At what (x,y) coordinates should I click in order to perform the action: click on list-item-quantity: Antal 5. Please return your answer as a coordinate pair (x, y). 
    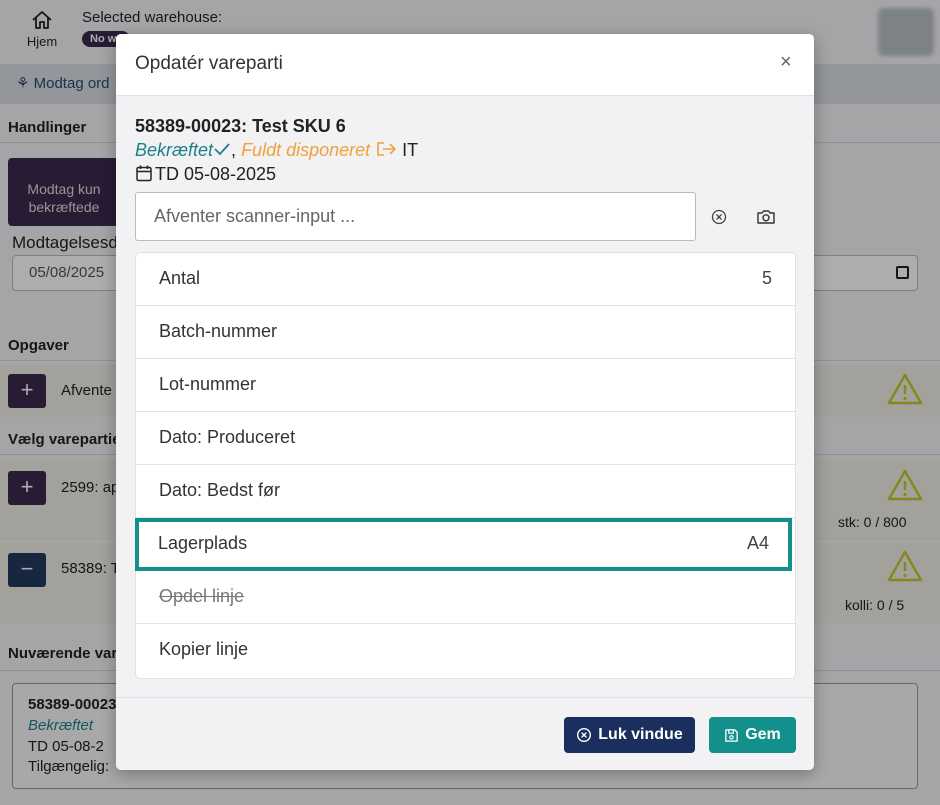
    Looking at the image, I should click on (465, 279).